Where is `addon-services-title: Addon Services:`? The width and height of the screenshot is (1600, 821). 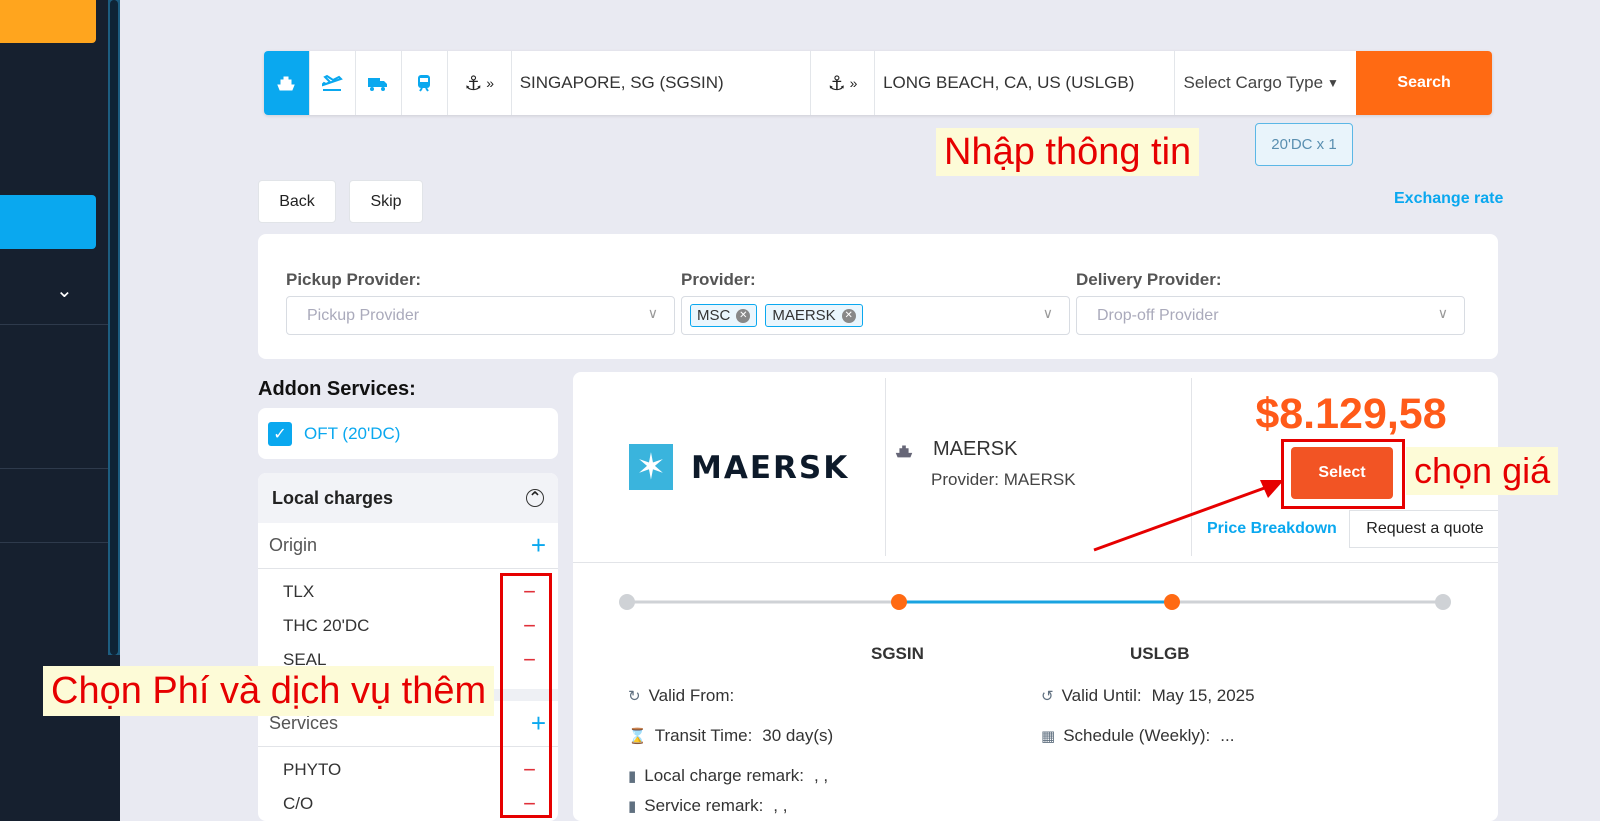 addon-services-title: Addon Services: is located at coordinates (337, 389).